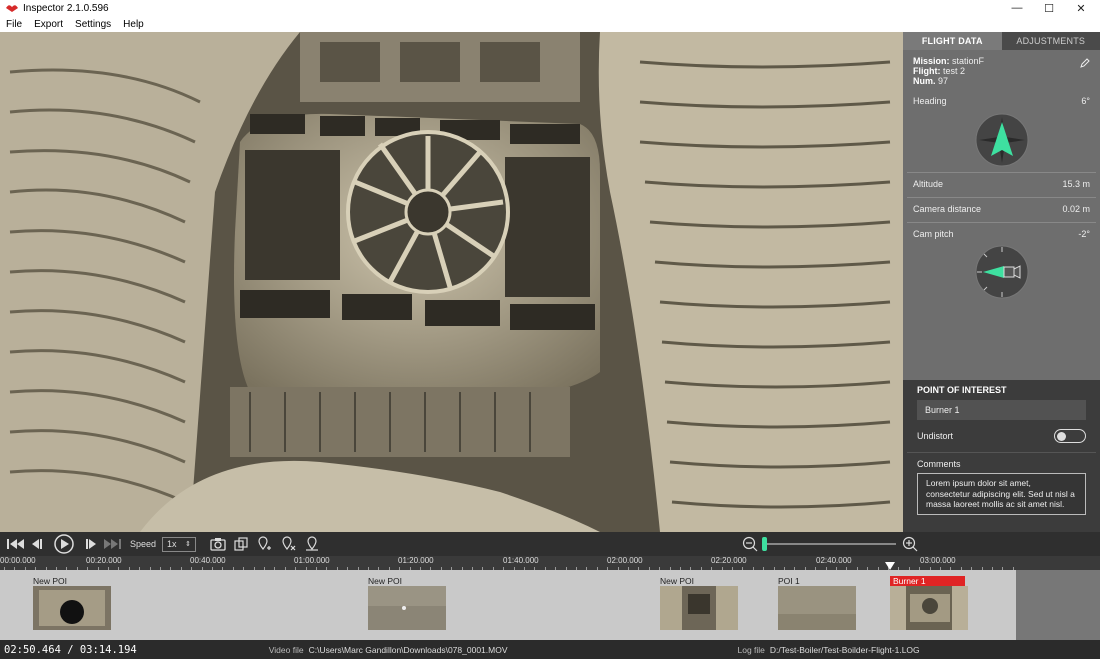 This screenshot has width=1100, height=659. Describe the element at coordinates (1081, 8) in the screenshot. I see `close-button: ✕` at that location.